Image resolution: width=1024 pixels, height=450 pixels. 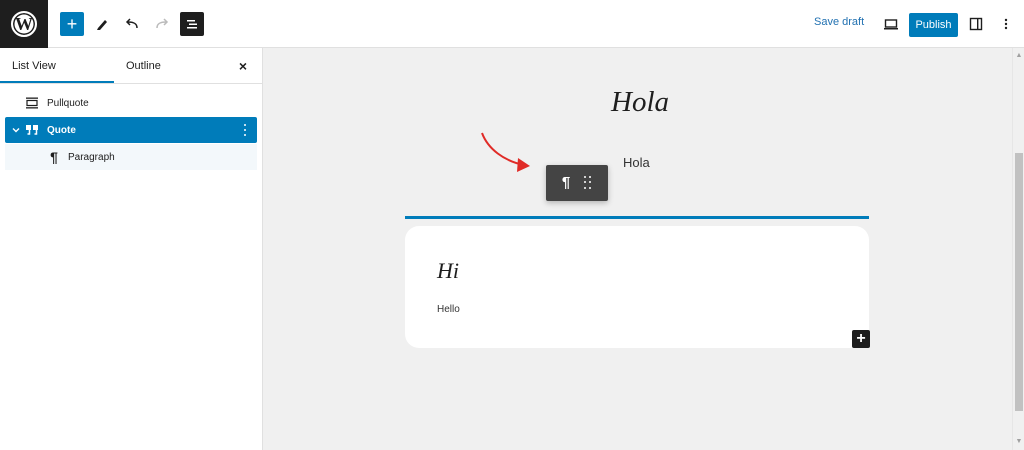 I want to click on undo-button, so click(x=132, y=24).